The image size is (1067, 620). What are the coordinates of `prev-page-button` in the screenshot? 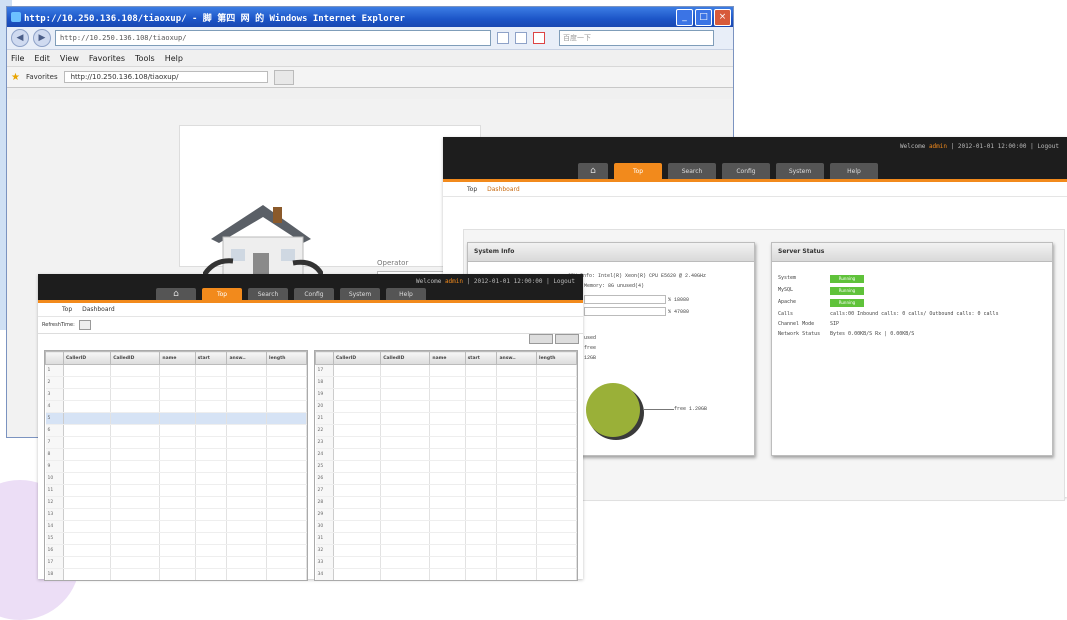 It's located at (541, 339).